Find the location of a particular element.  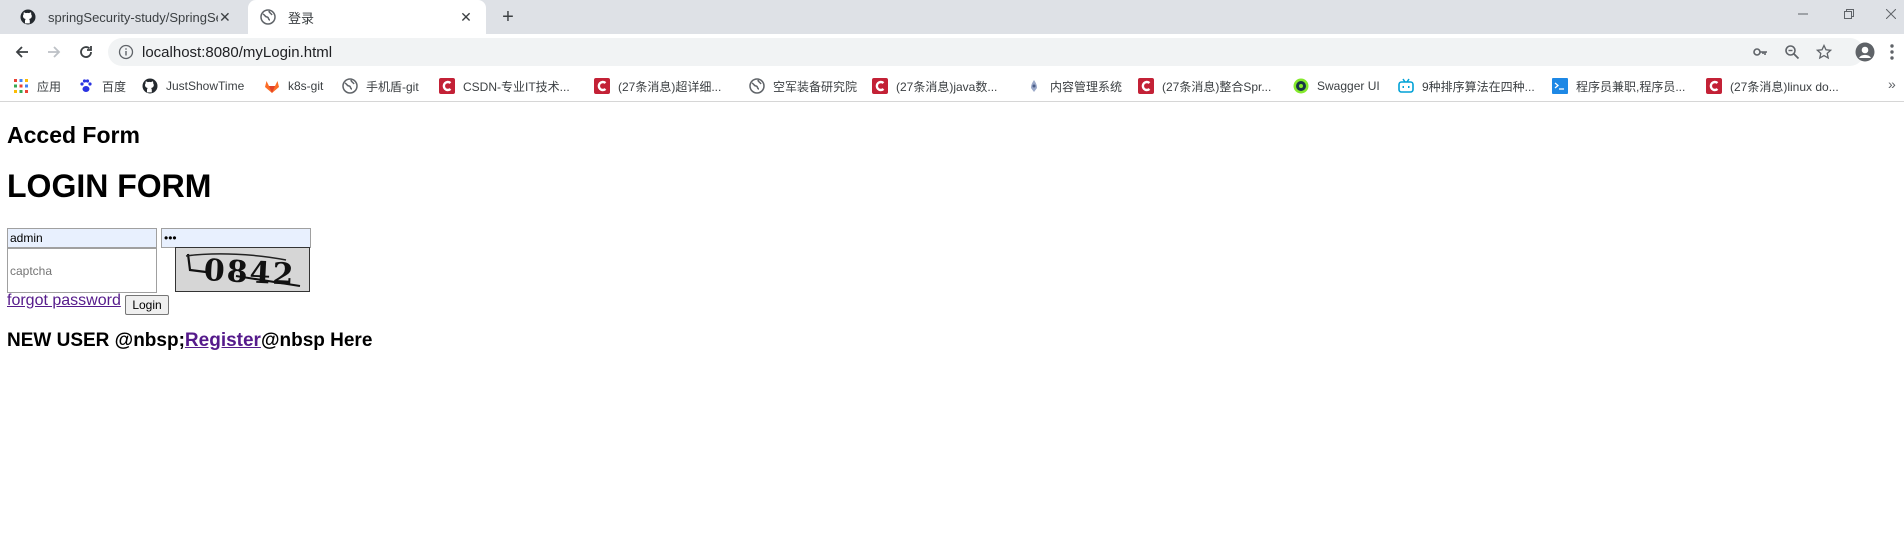

username-input is located at coordinates (82, 238).